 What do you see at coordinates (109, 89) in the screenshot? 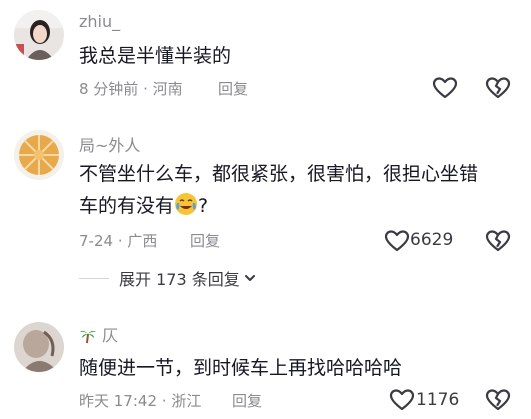
I see `comment-time: 8 分钟前` at bounding box center [109, 89].